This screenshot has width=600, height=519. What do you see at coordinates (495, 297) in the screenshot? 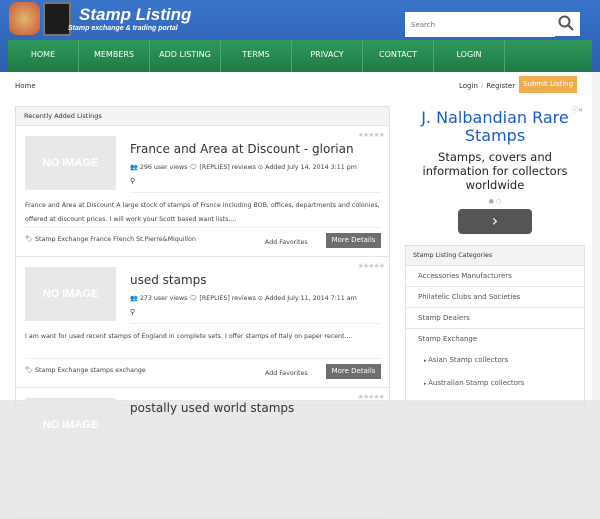
I see `category-item: Philatelic Clubs and Societies` at bounding box center [495, 297].